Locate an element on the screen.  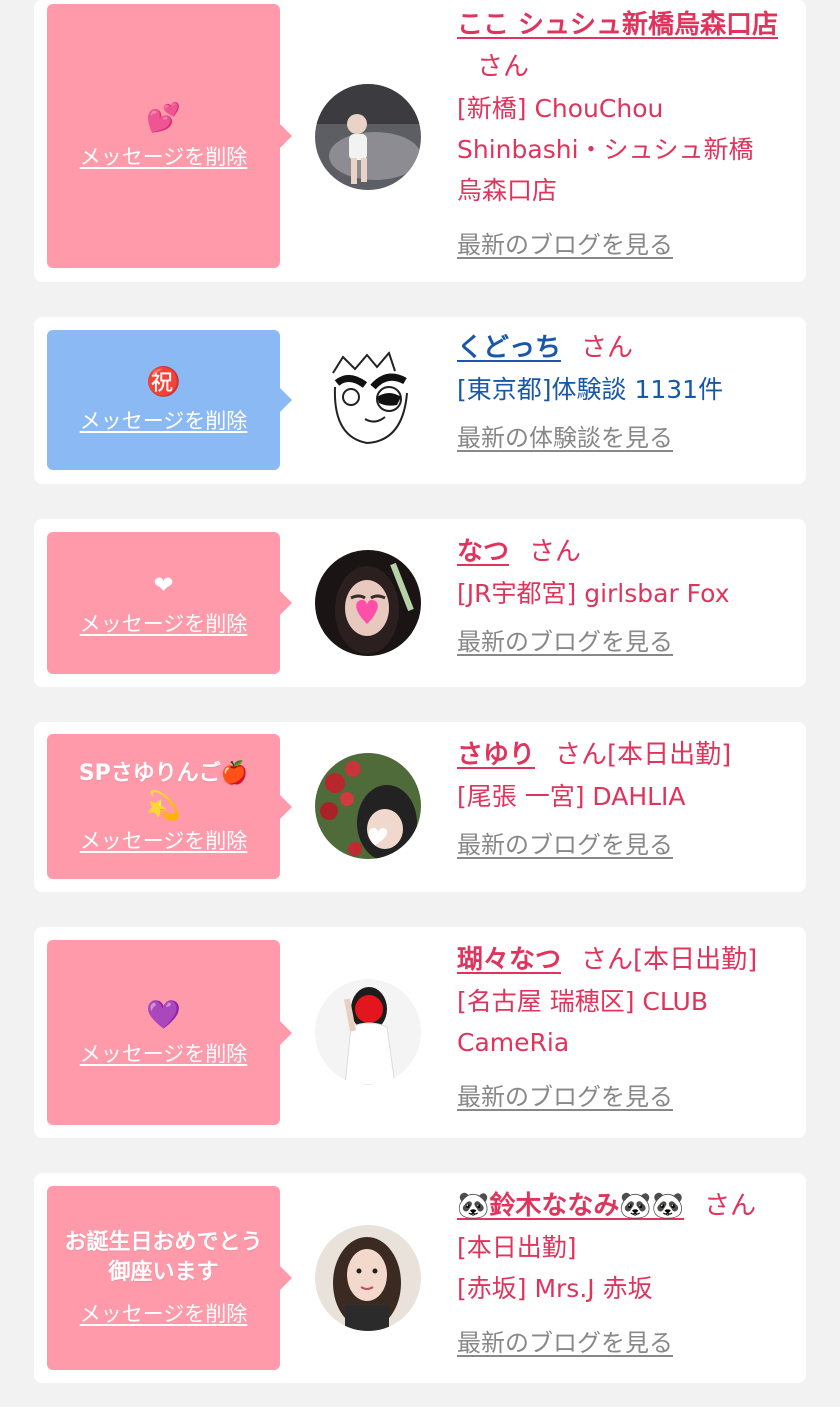
shop-line: [新橋] ChouChou is located at coordinates (560, 108).